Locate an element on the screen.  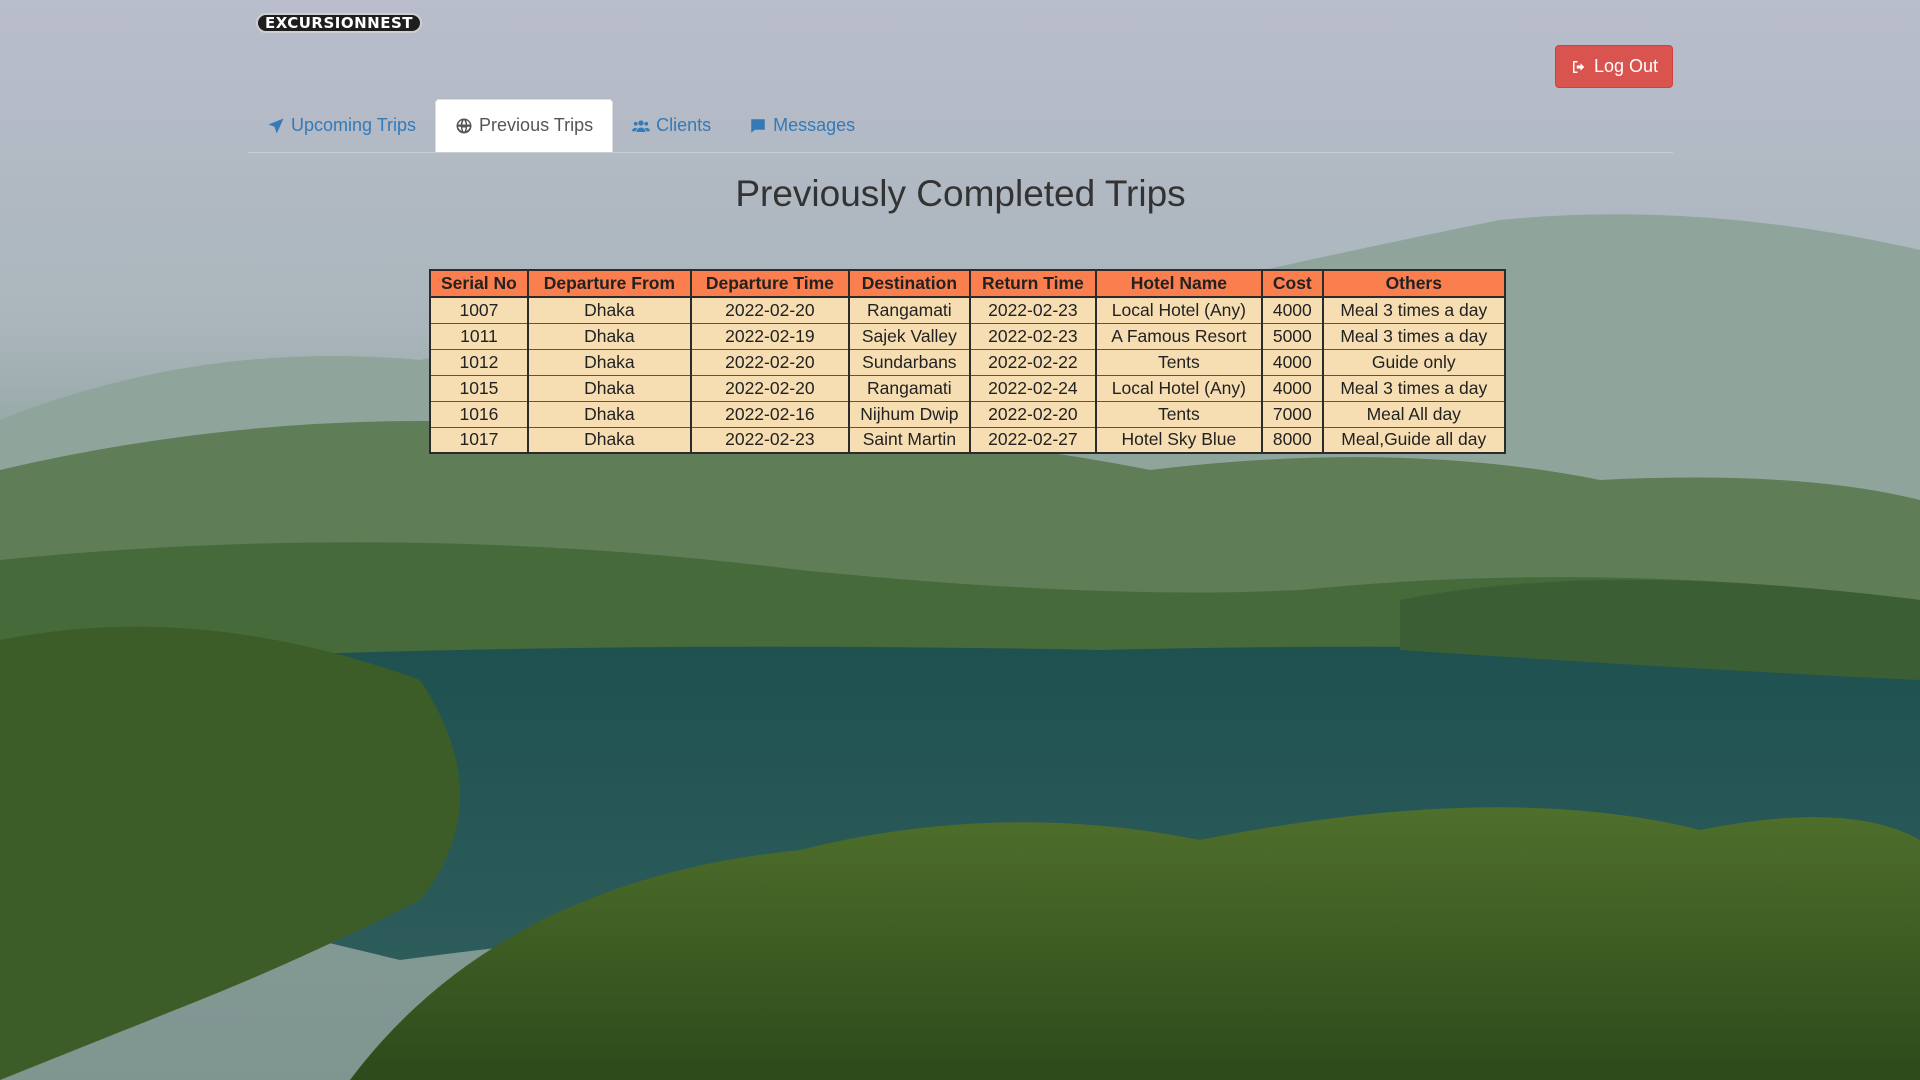
return-time-cell: 2022-02-24 is located at coordinates (1032, 388).